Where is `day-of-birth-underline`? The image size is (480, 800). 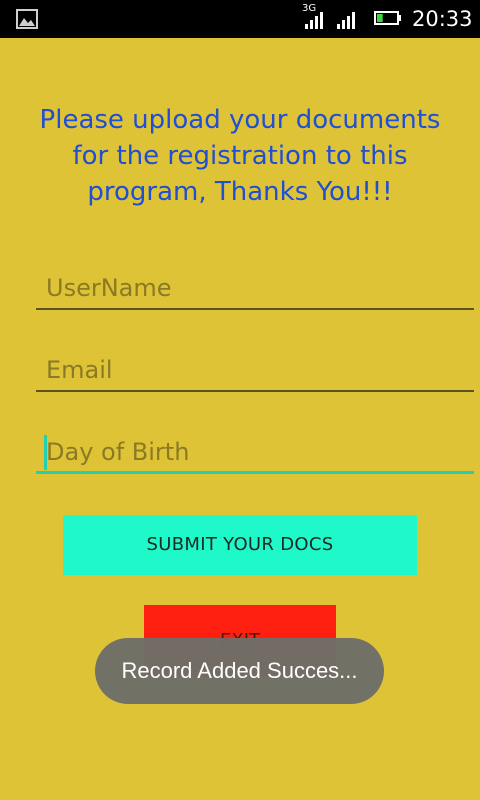
day-of-birth-underline is located at coordinates (255, 472).